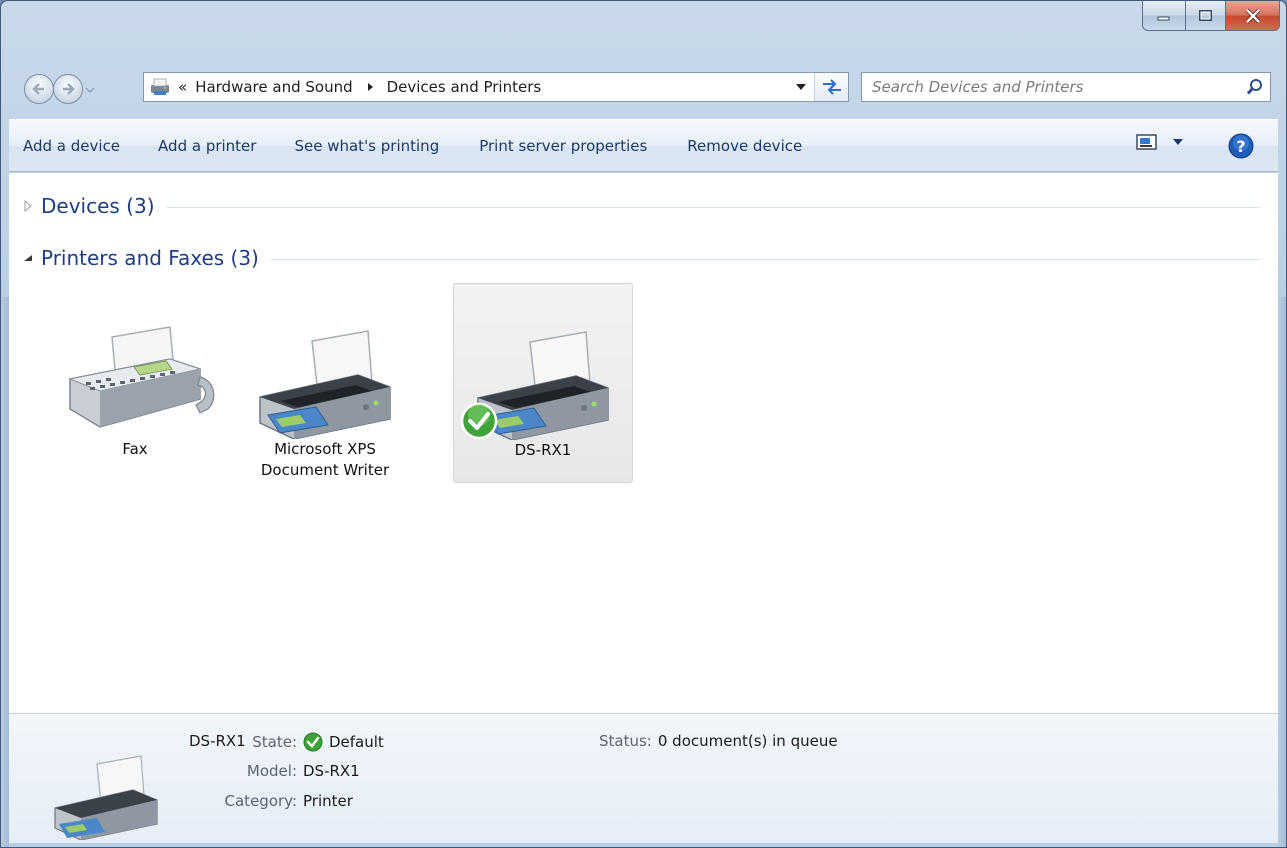  What do you see at coordinates (625, 741) in the screenshot?
I see `details-status-label: Status:` at bounding box center [625, 741].